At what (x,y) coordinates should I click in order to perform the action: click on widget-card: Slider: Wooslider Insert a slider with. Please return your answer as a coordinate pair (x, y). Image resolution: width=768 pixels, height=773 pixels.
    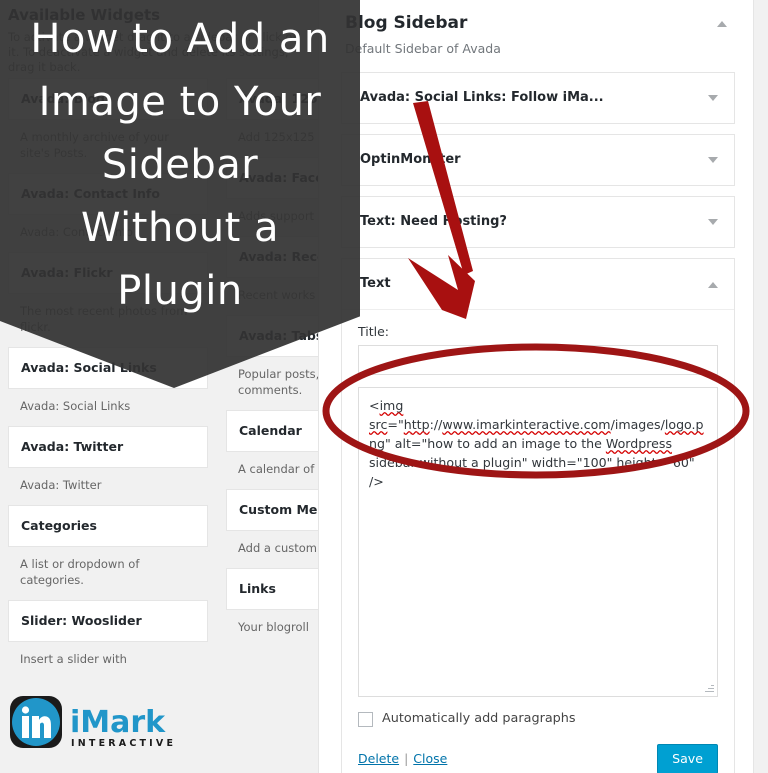
    Looking at the image, I should click on (108, 633).